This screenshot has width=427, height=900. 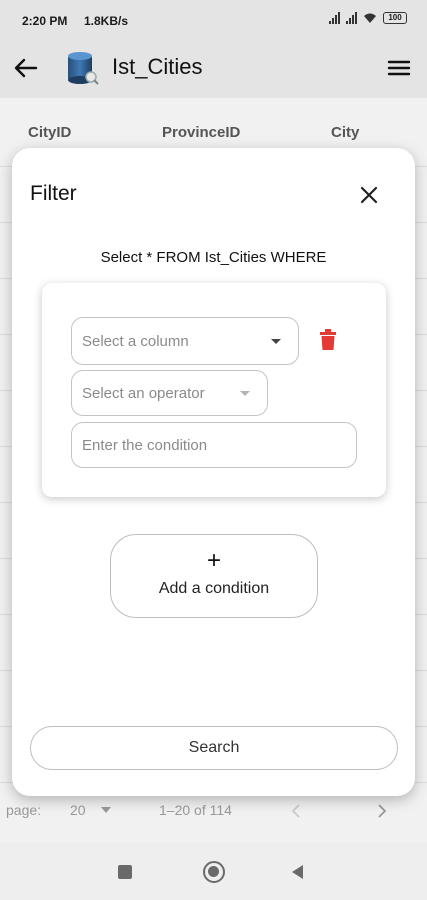 What do you see at coordinates (395, 18) in the screenshot?
I see `battery-icon: 100` at bounding box center [395, 18].